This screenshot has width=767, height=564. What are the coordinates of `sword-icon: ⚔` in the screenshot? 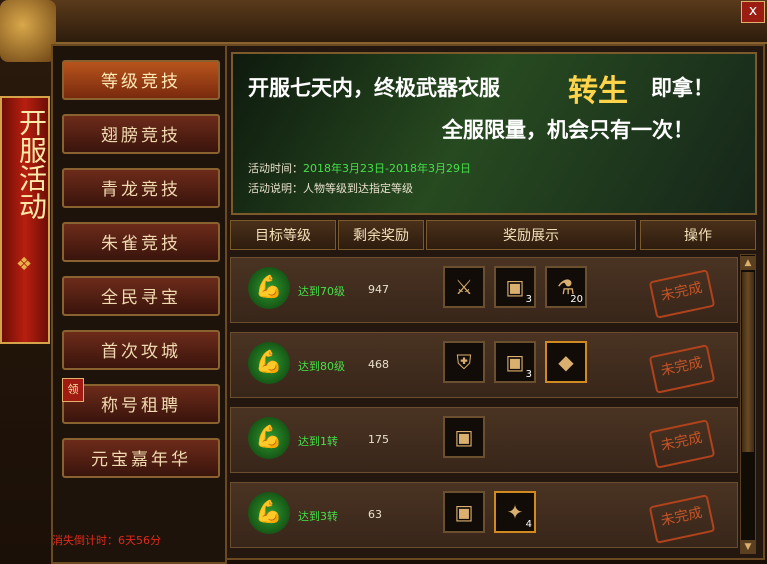 It's located at (464, 287).